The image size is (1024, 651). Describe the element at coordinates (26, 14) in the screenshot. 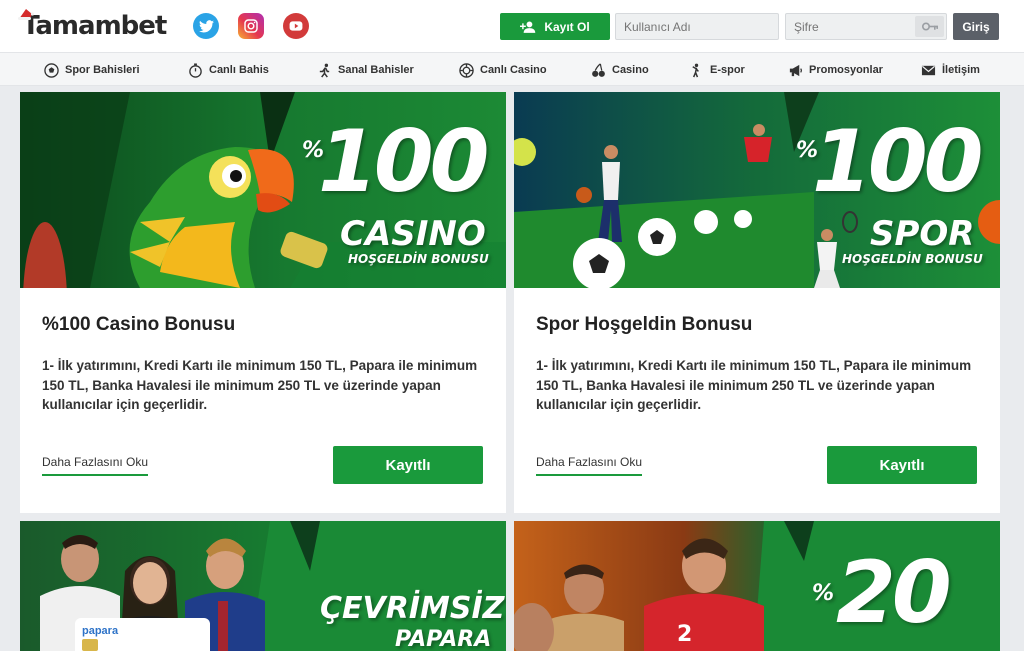

I see `santa-hat-icon` at that location.